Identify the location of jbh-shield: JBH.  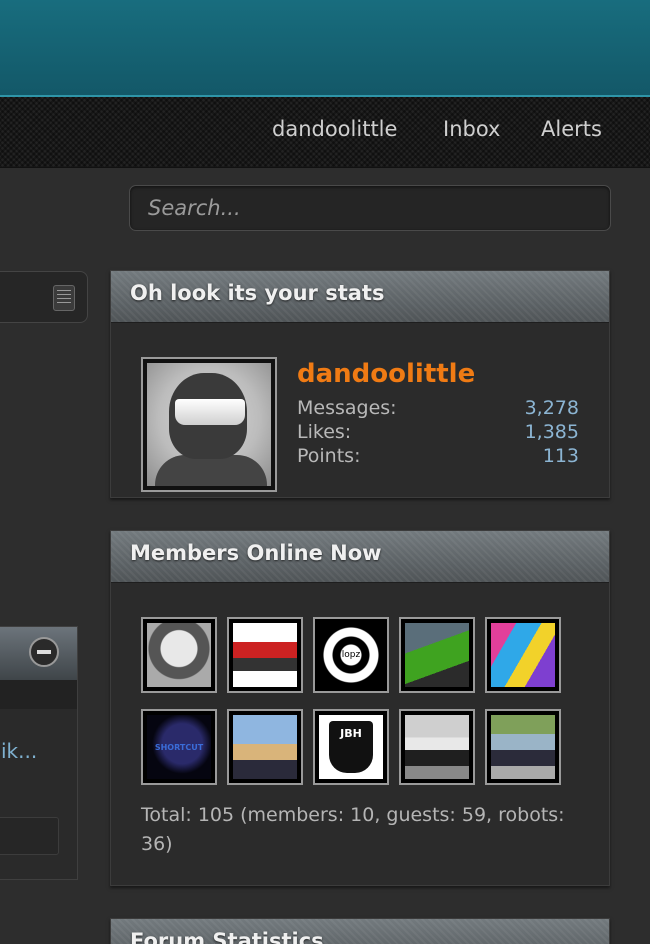
(351, 747).